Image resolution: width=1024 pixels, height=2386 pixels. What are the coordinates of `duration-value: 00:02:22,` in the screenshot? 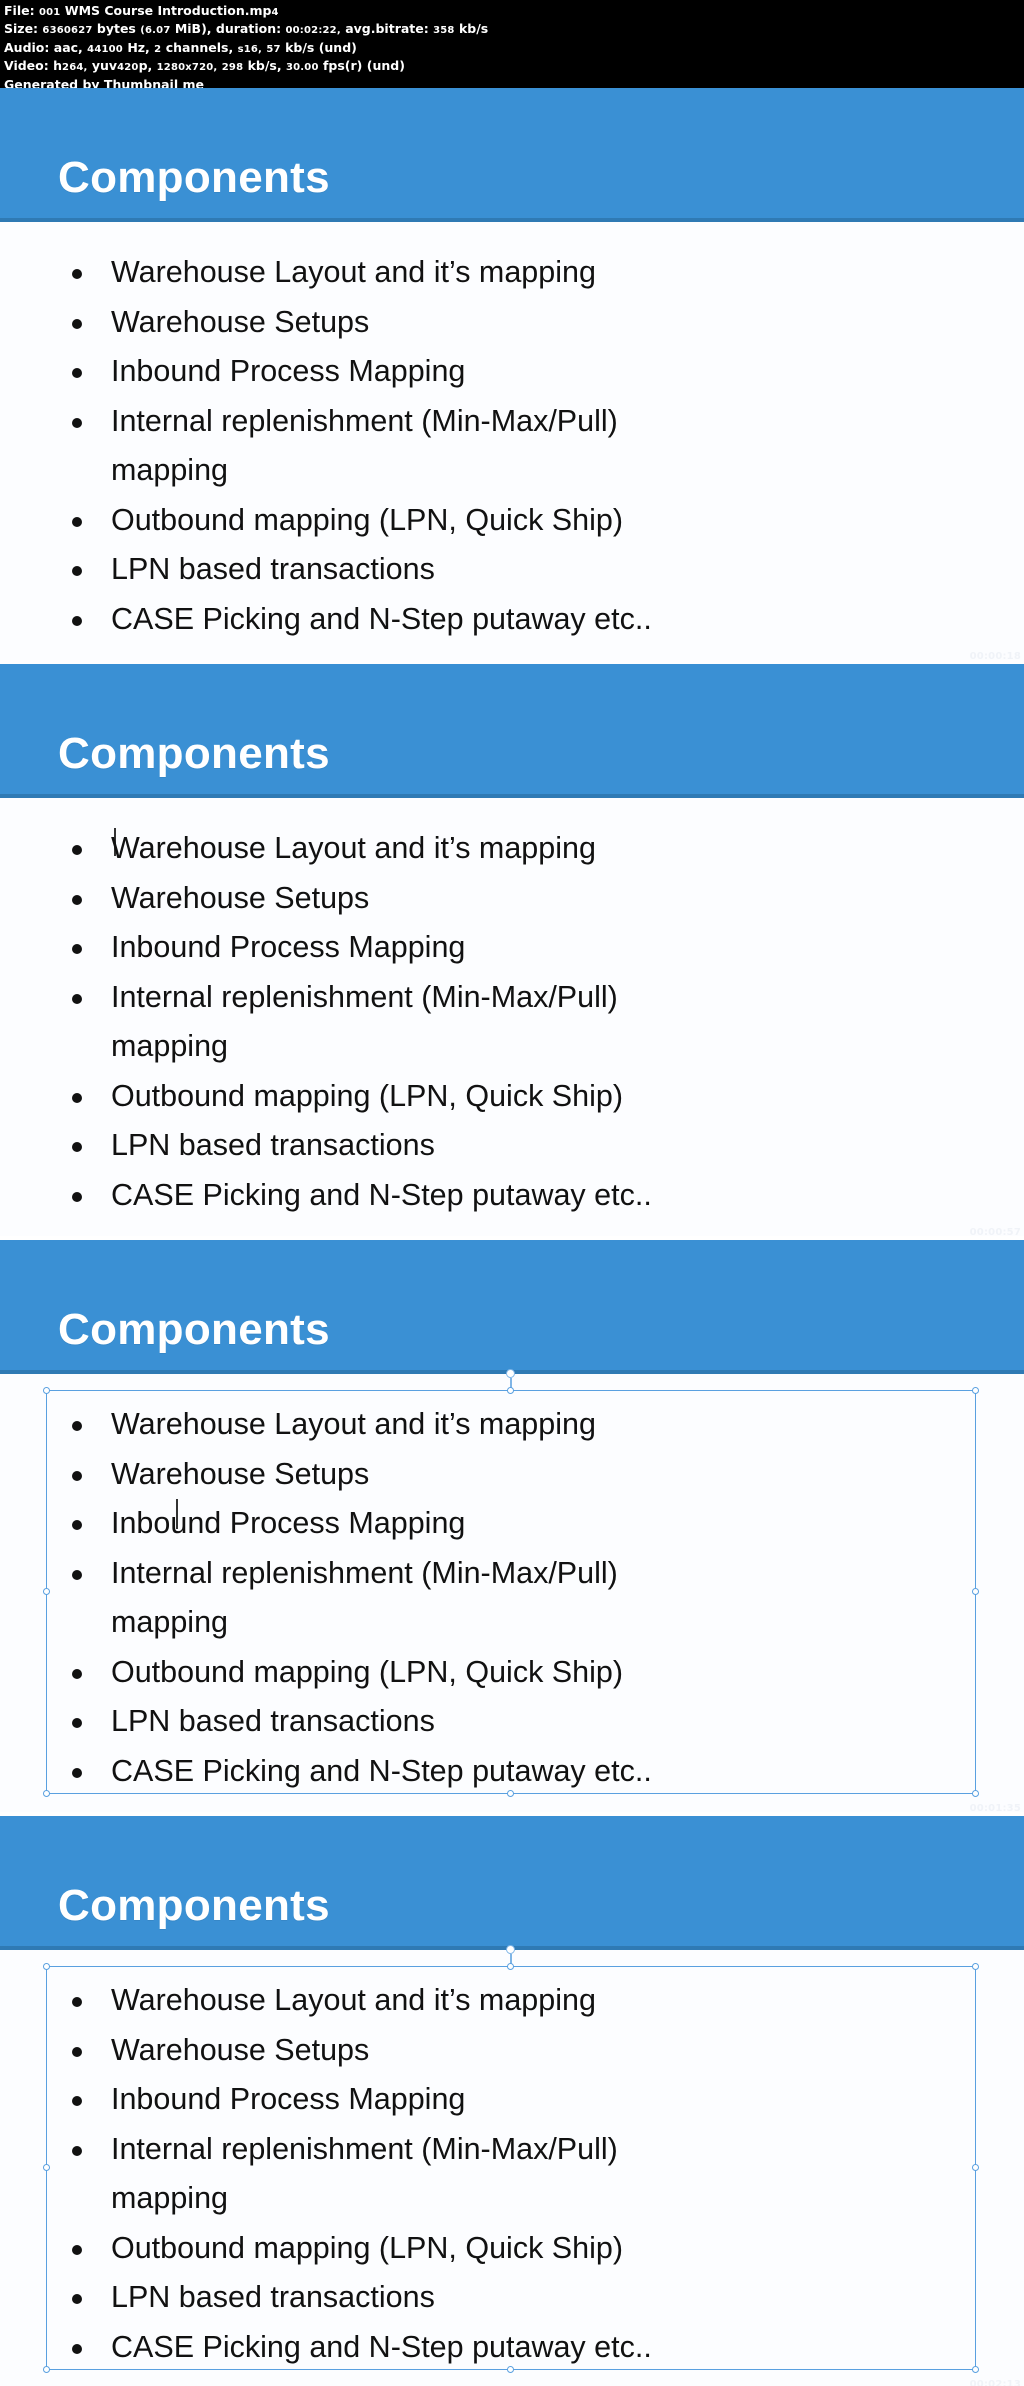 It's located at (313, 31).